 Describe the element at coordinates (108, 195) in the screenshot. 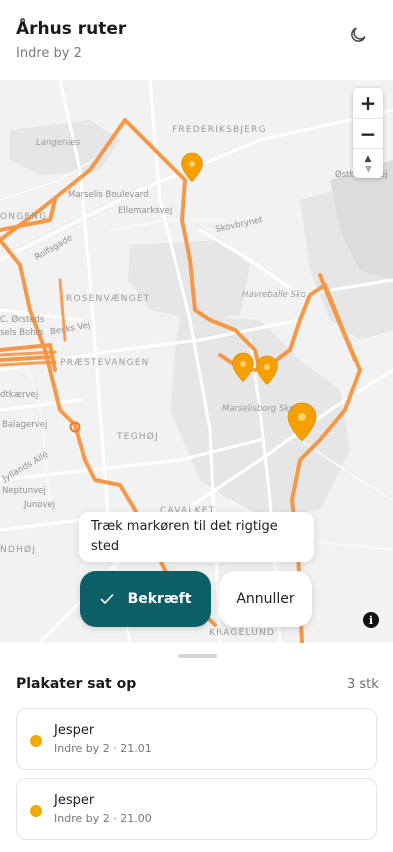

I see `map-label-marselis-boulevard: Marselis Boulevard` at that location.